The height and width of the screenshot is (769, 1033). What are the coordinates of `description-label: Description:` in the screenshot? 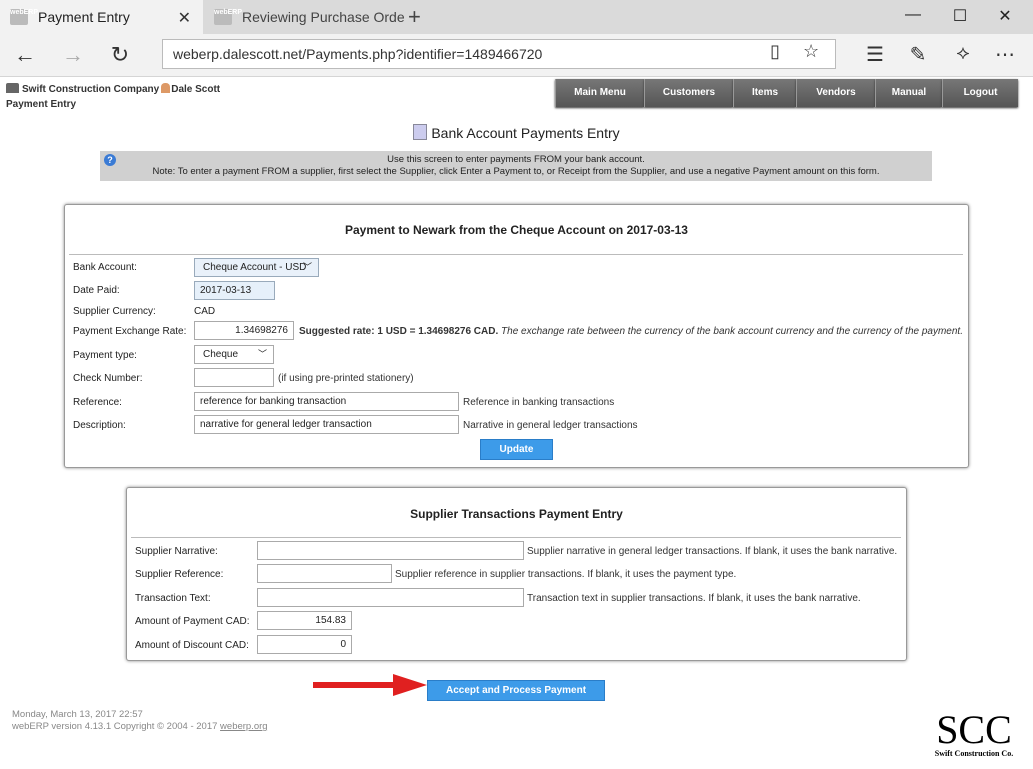 It's located at (99, 425).